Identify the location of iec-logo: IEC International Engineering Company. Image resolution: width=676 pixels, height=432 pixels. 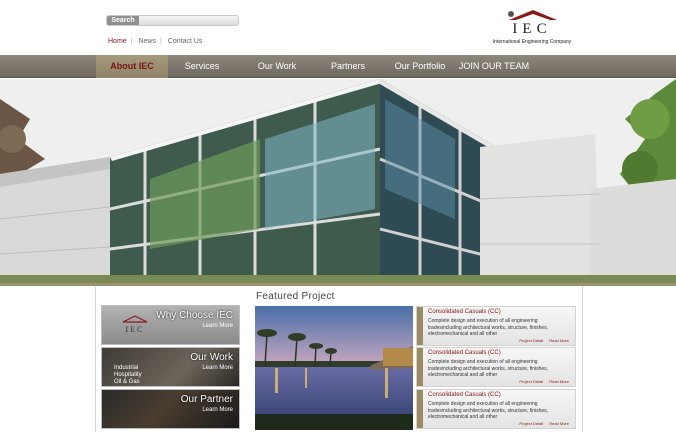
(532, 28).